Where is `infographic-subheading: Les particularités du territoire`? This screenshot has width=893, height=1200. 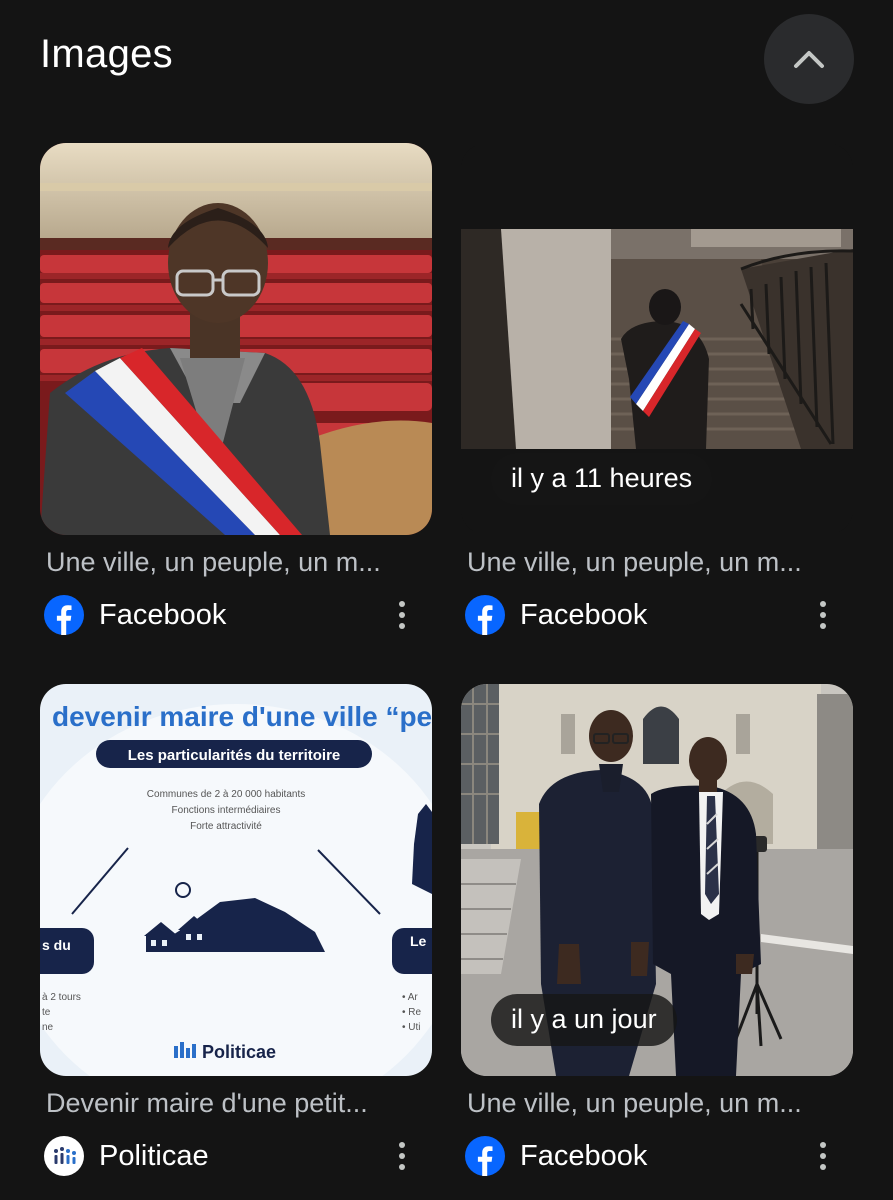 infographic-subheading: Les particularités du territoire is located at coordinates (234, 755).